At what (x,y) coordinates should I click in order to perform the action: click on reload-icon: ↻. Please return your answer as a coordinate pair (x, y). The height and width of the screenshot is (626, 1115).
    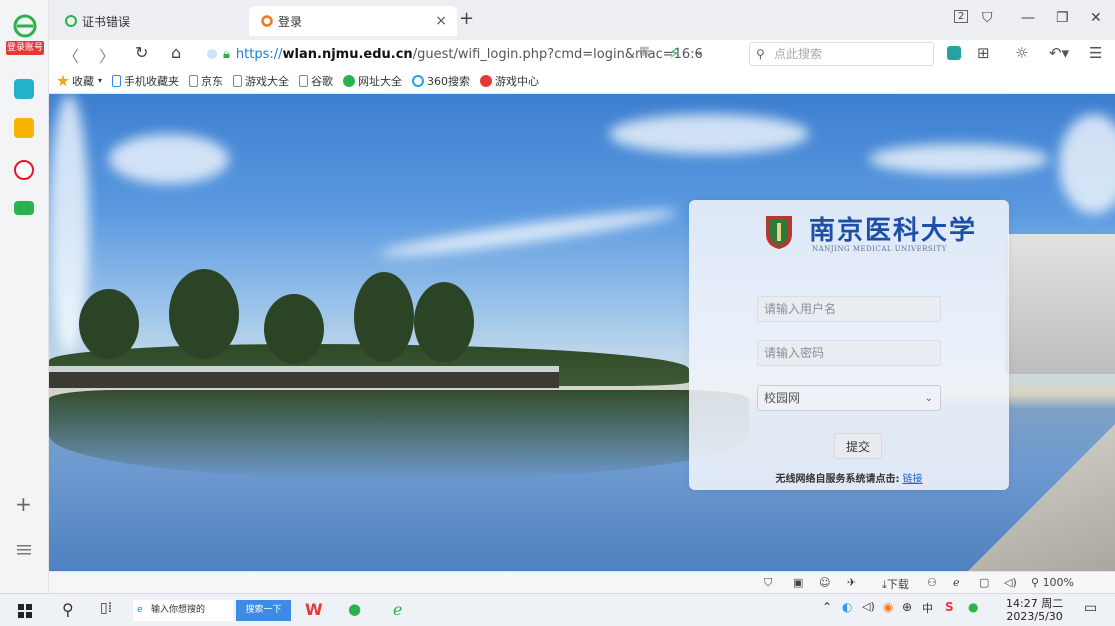
    Looking at the image, I should click on (141, 52).